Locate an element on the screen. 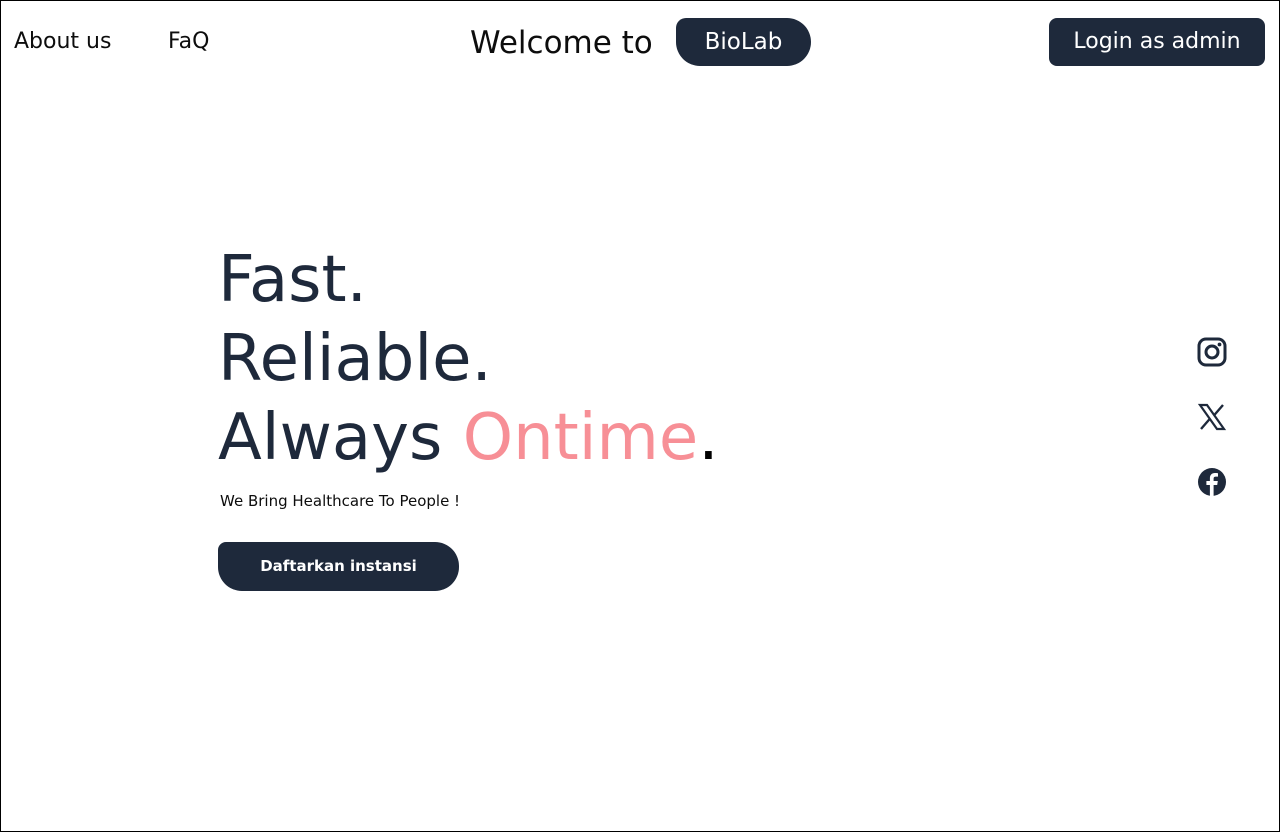 The height and width of the screenshot is (832, 1280). hero-subtitle: We Bring Healthcare To People ! is located at coordinates (340, 501).